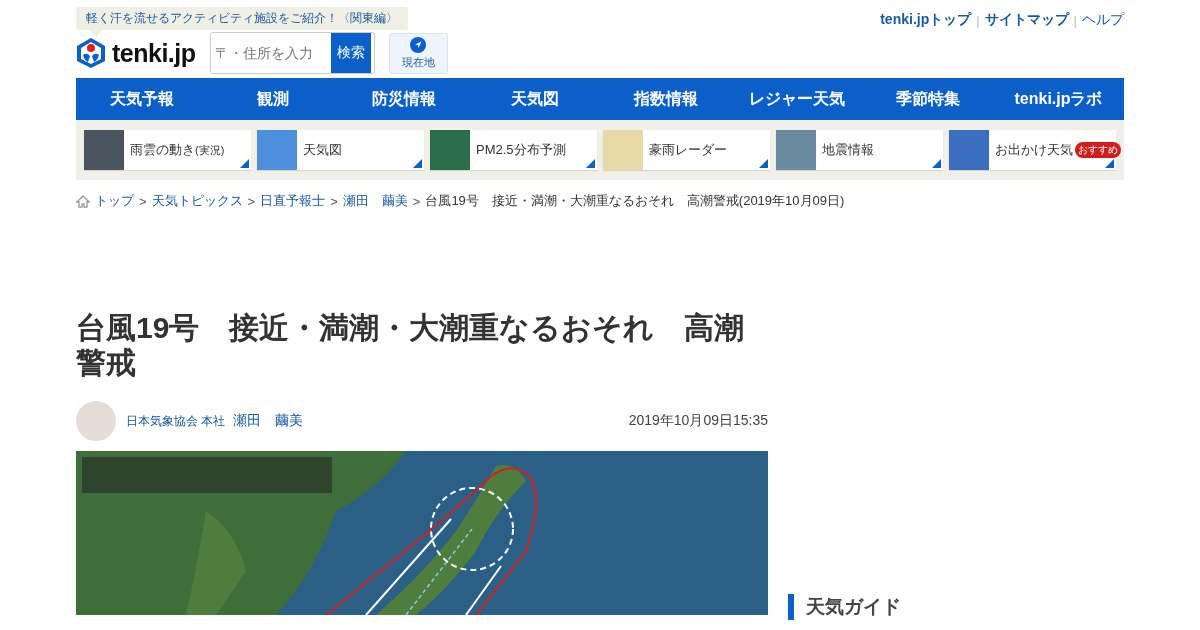 The height and width of the screenshot is (630, 1200). Describe the element at coordinates (114, 201) in the screenshot. I see `breadcrumb-link: トップ` at that location.